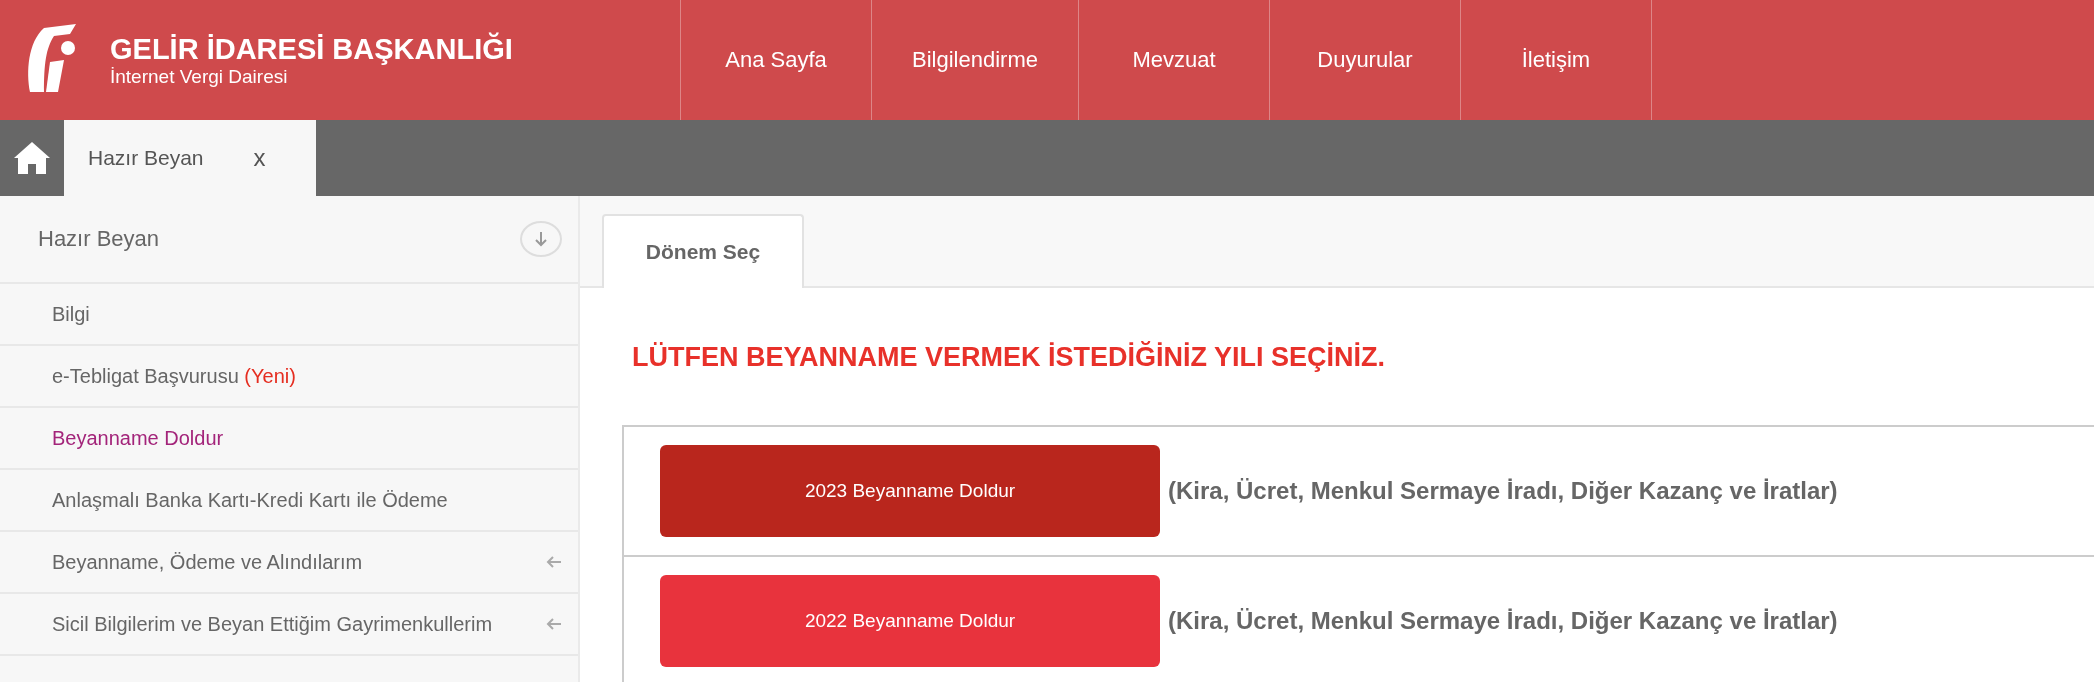 The width and height of the screenshot is (2094, 682). Describe the element at coordinates (199, 76) in the screenshot. I see `site-subtitle: İnternet Vergi Dairesi` at that location.